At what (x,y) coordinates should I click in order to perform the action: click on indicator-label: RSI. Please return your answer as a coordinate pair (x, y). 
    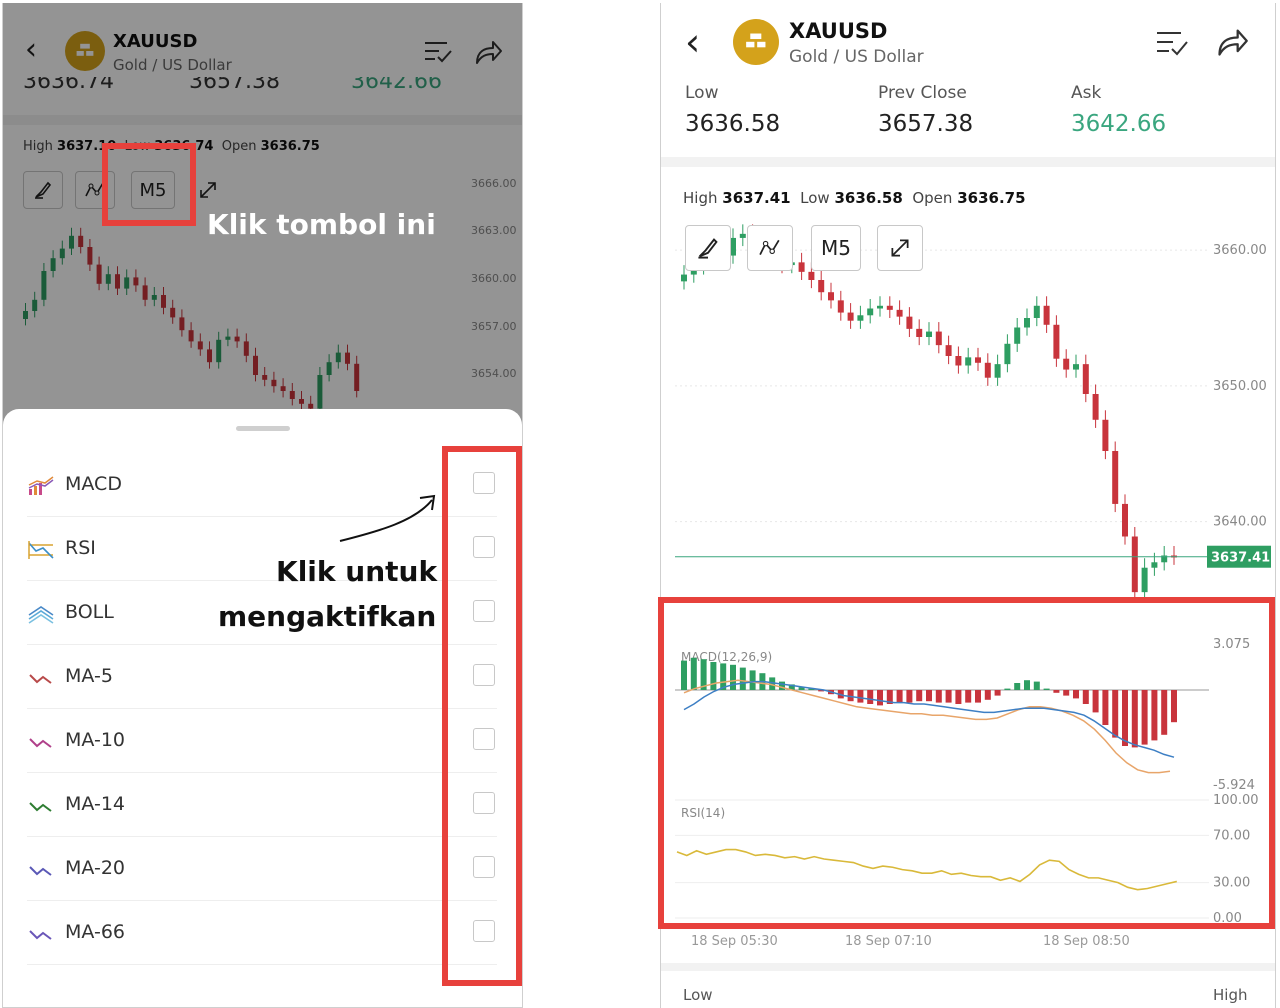
    Looking at the image, I should click on (80, 548).